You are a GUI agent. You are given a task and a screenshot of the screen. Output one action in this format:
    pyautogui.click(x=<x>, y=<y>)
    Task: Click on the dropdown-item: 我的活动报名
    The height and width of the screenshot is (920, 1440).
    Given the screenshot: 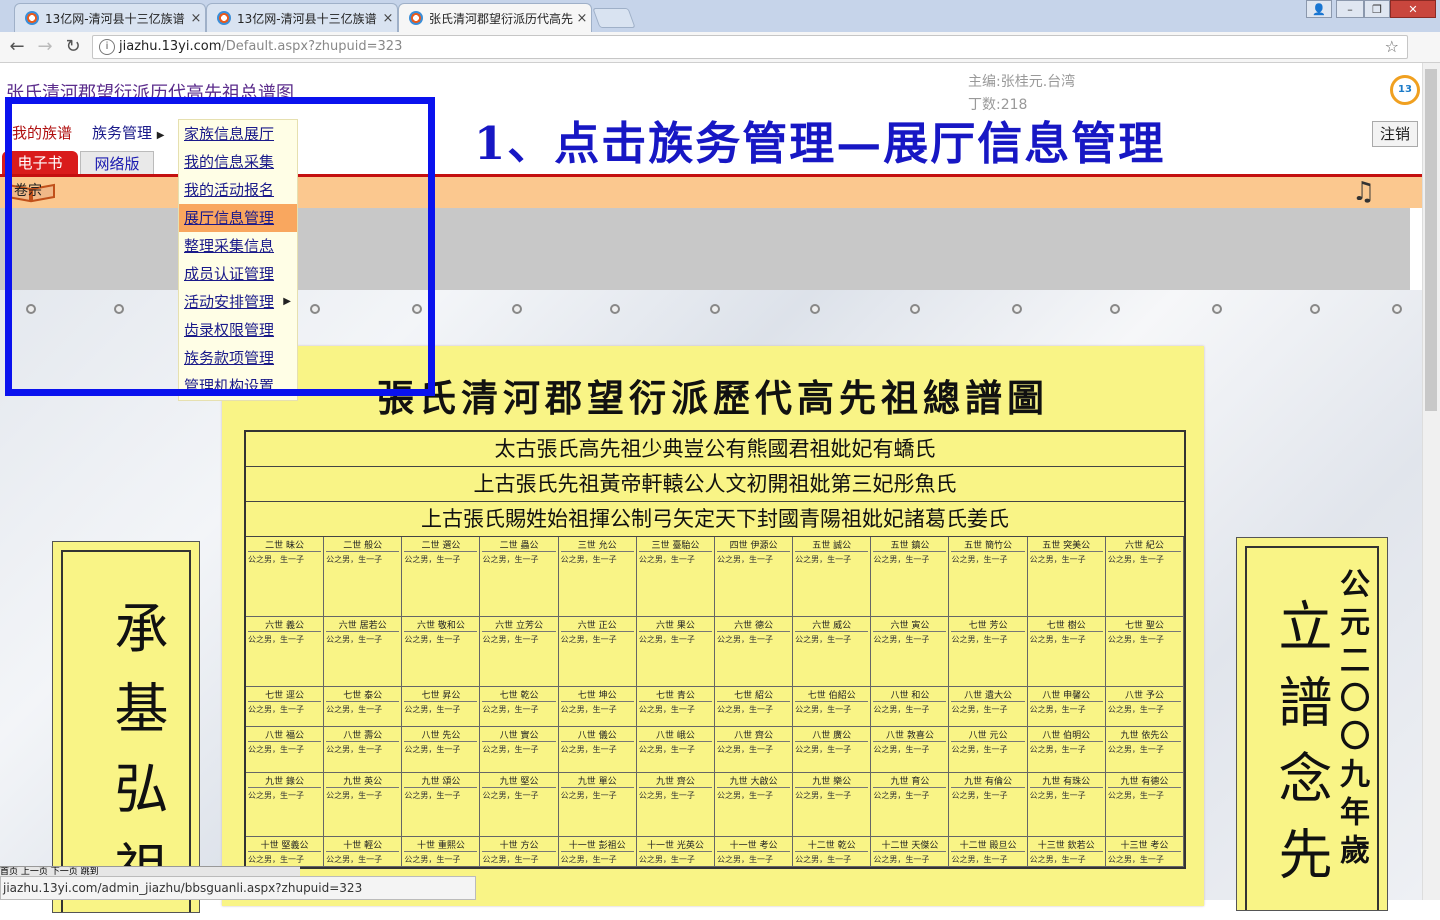 What is the action you would take?
    pyautogui.click(x=238, y=190)
    